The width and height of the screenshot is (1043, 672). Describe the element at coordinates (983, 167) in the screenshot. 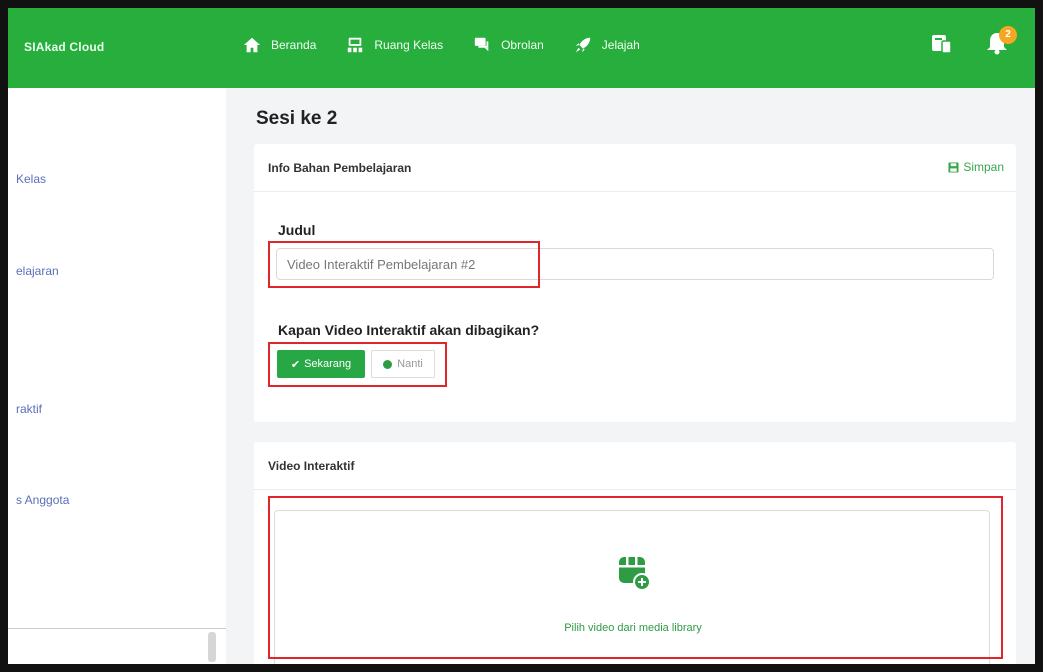

I see `save-label: Simpan` at that location.